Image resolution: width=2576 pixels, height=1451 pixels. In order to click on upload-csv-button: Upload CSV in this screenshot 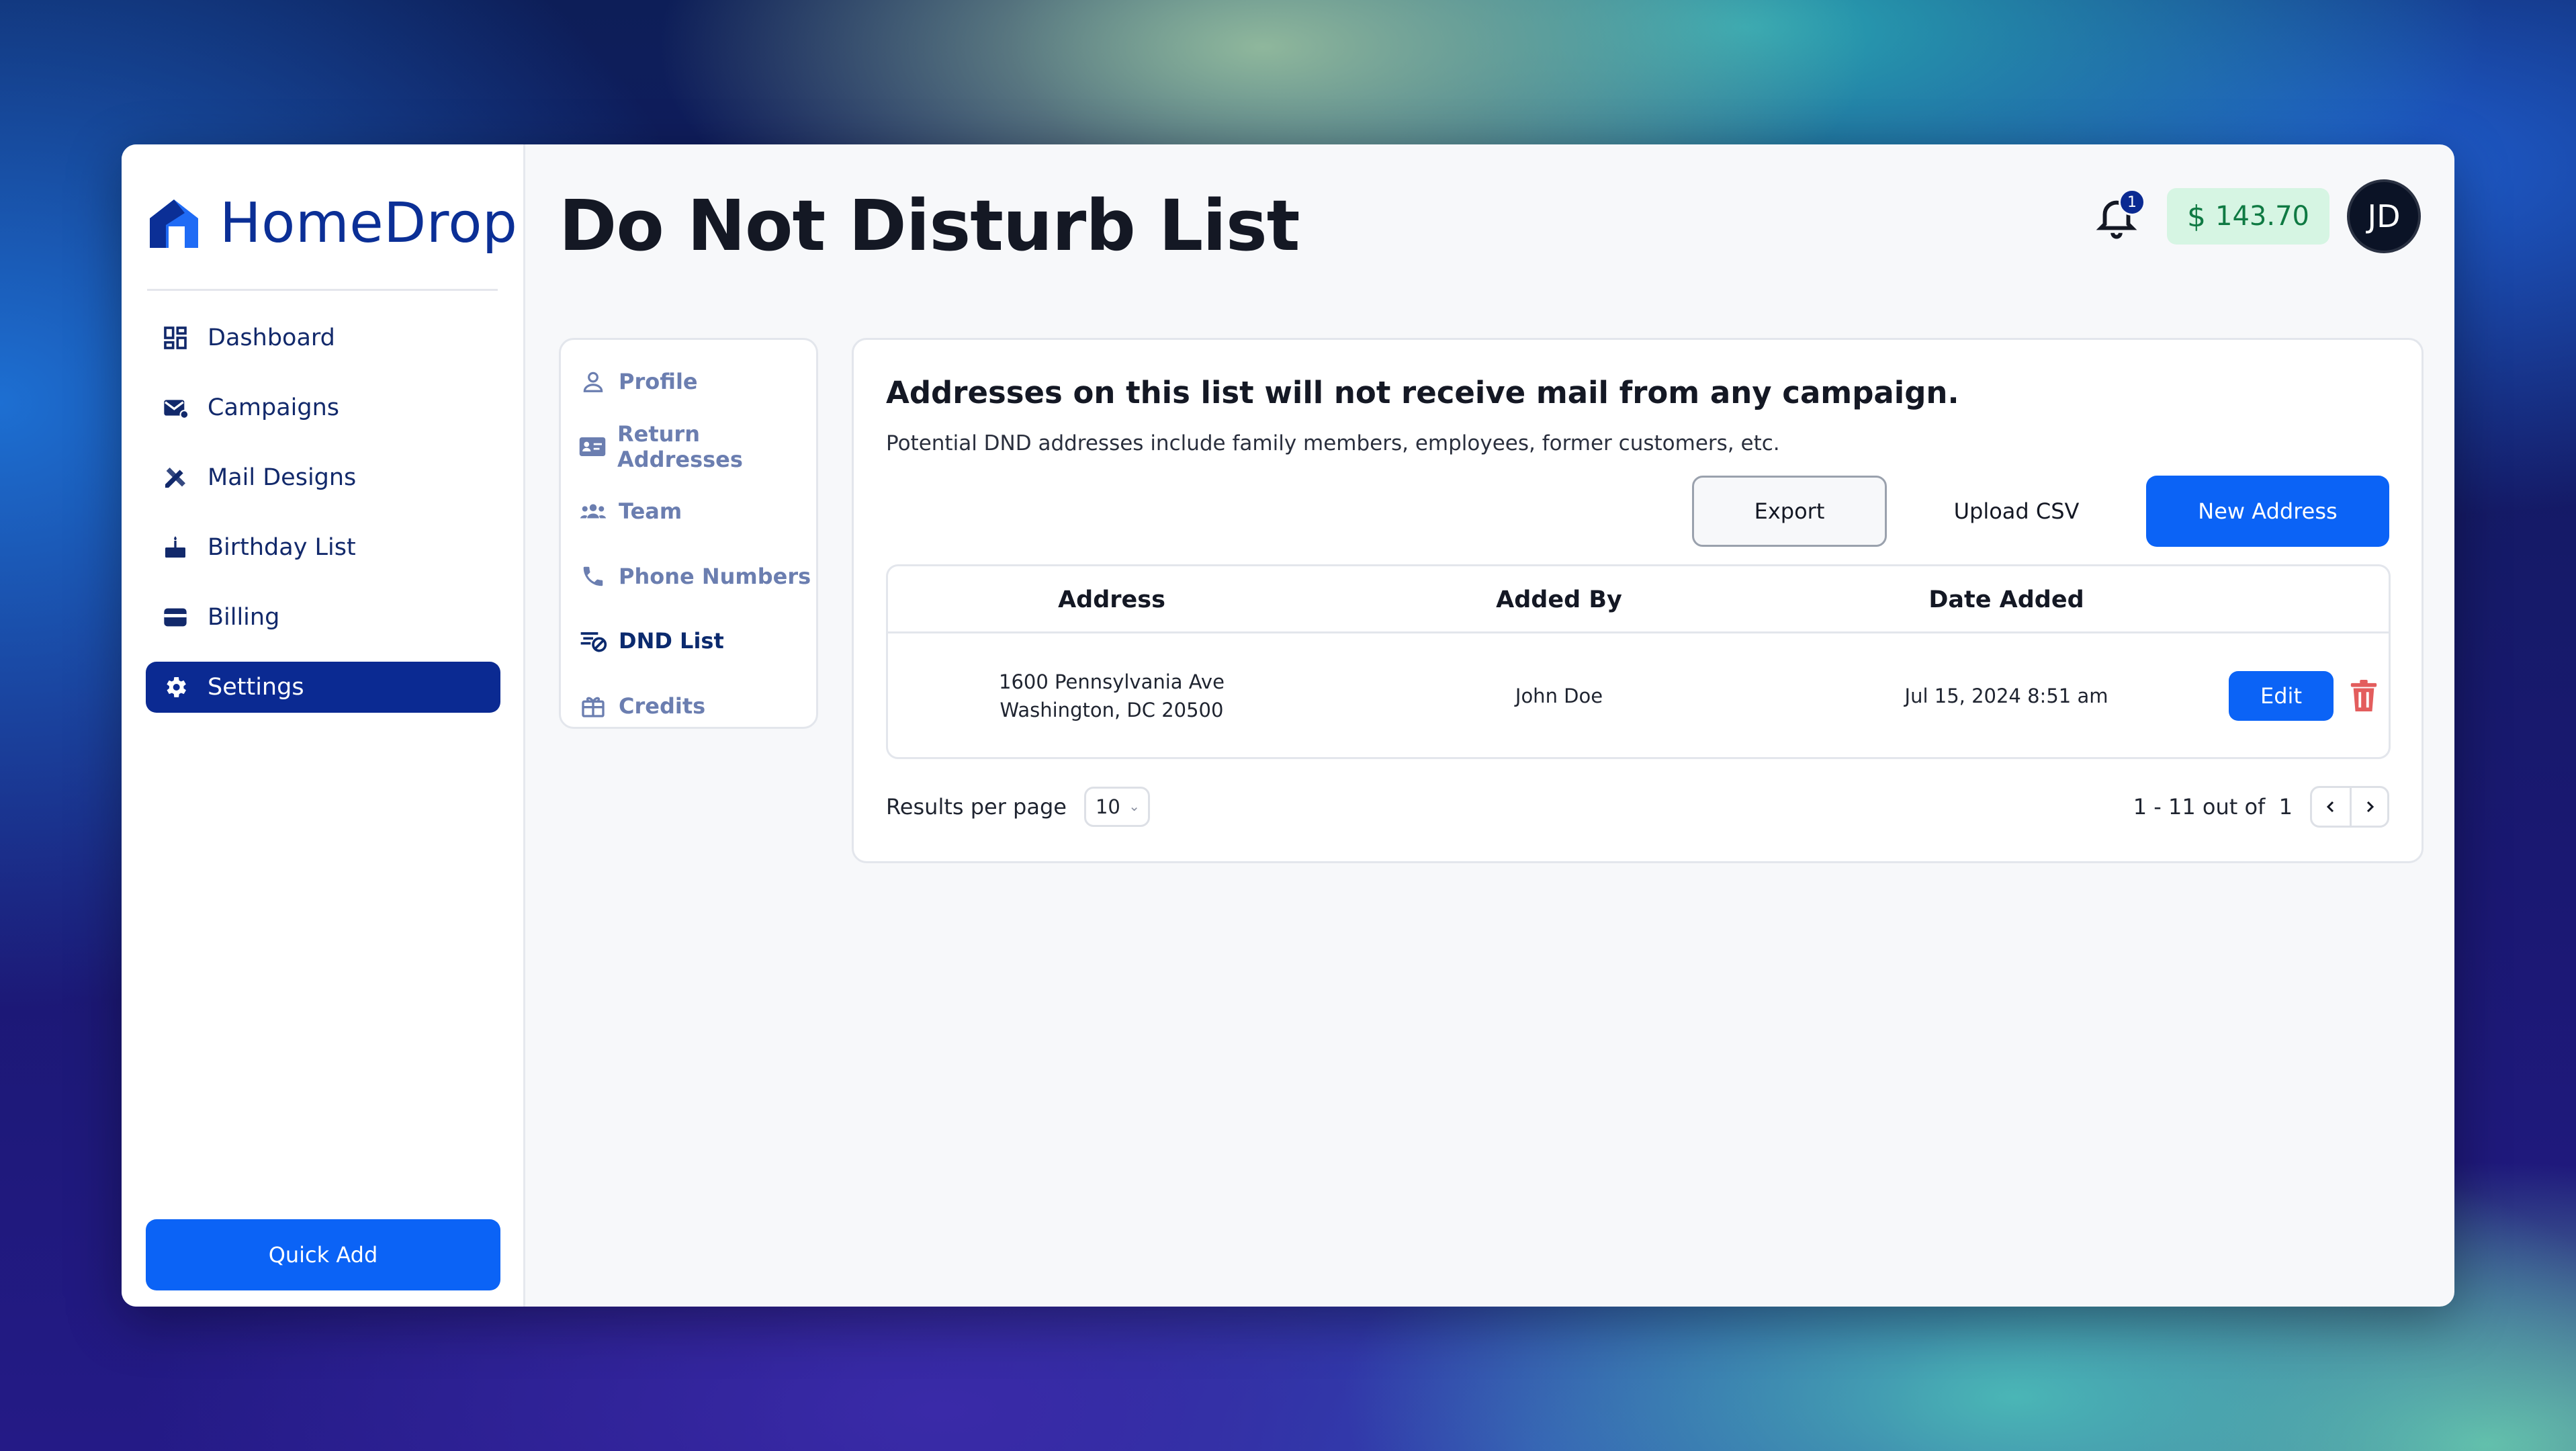, I will do `click(2017, 511)`.